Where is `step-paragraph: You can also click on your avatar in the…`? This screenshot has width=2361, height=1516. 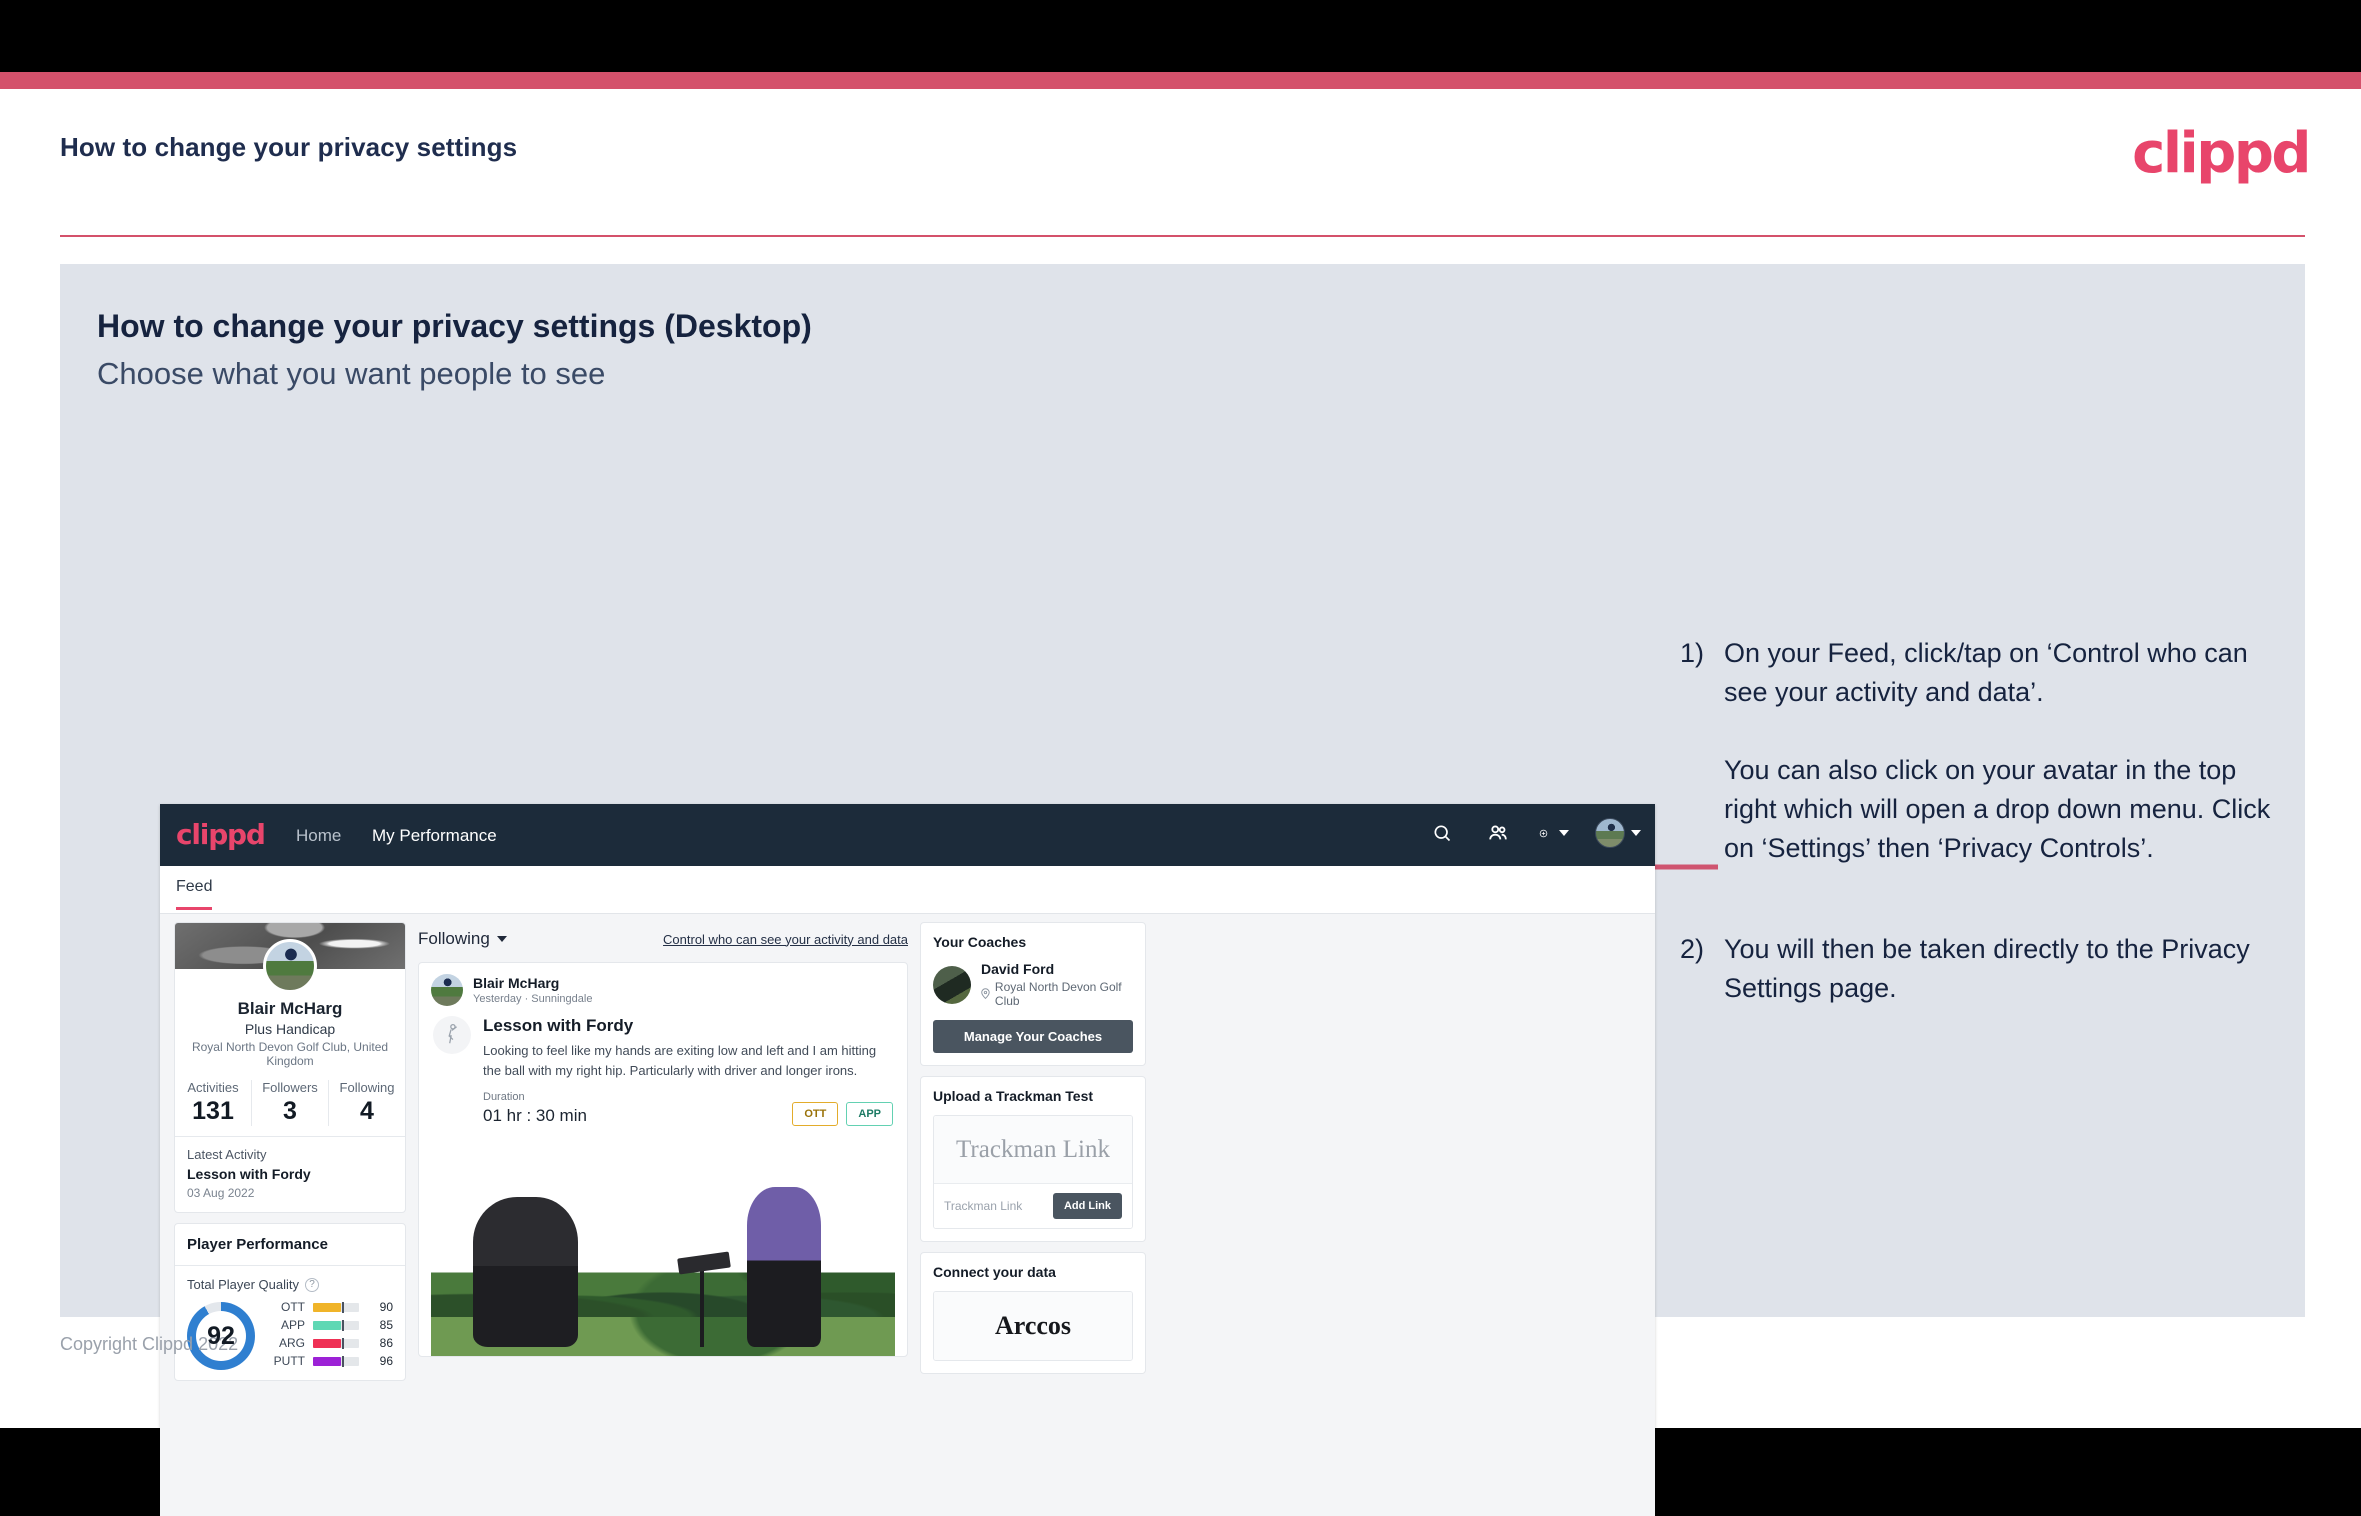 step-paragraph: You can also click on your avatar in the… is located at coordinates (2002, 809).